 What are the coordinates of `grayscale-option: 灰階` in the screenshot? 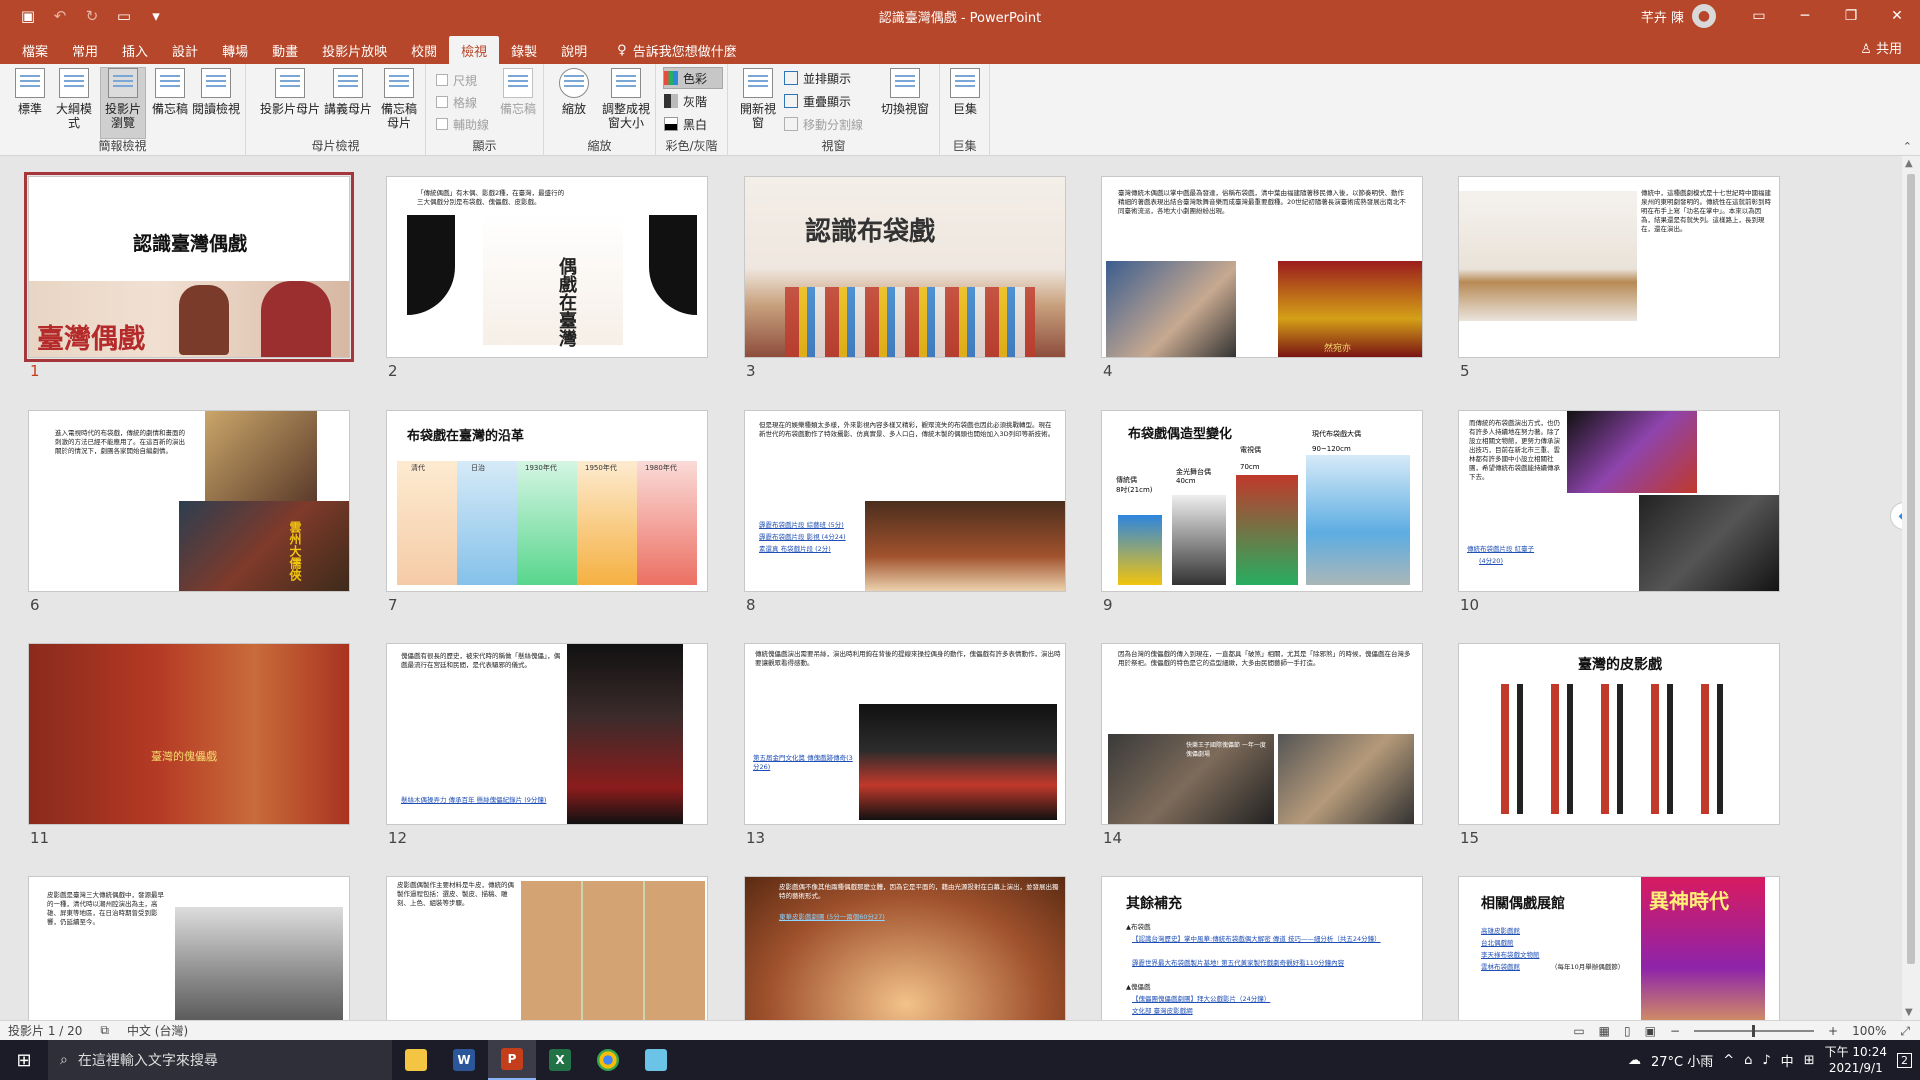 It's located at (685, 101).